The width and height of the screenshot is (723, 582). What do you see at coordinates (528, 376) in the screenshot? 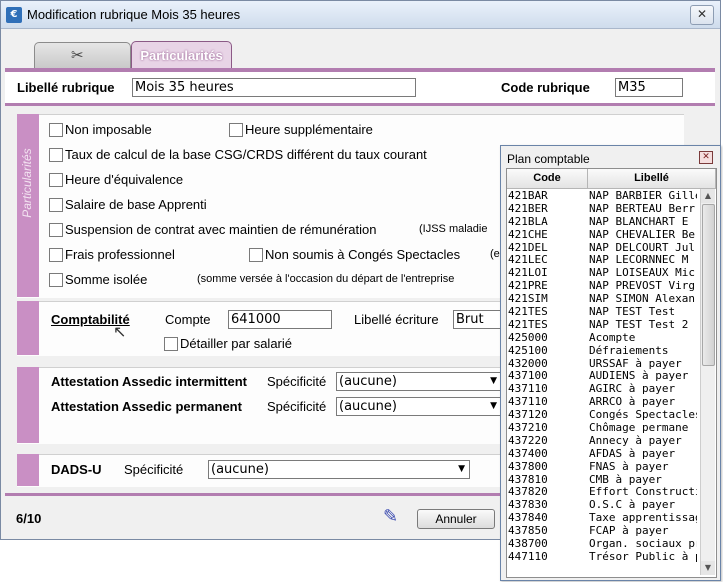
I see `row-code: 437100` at bounding box center [528, 376].